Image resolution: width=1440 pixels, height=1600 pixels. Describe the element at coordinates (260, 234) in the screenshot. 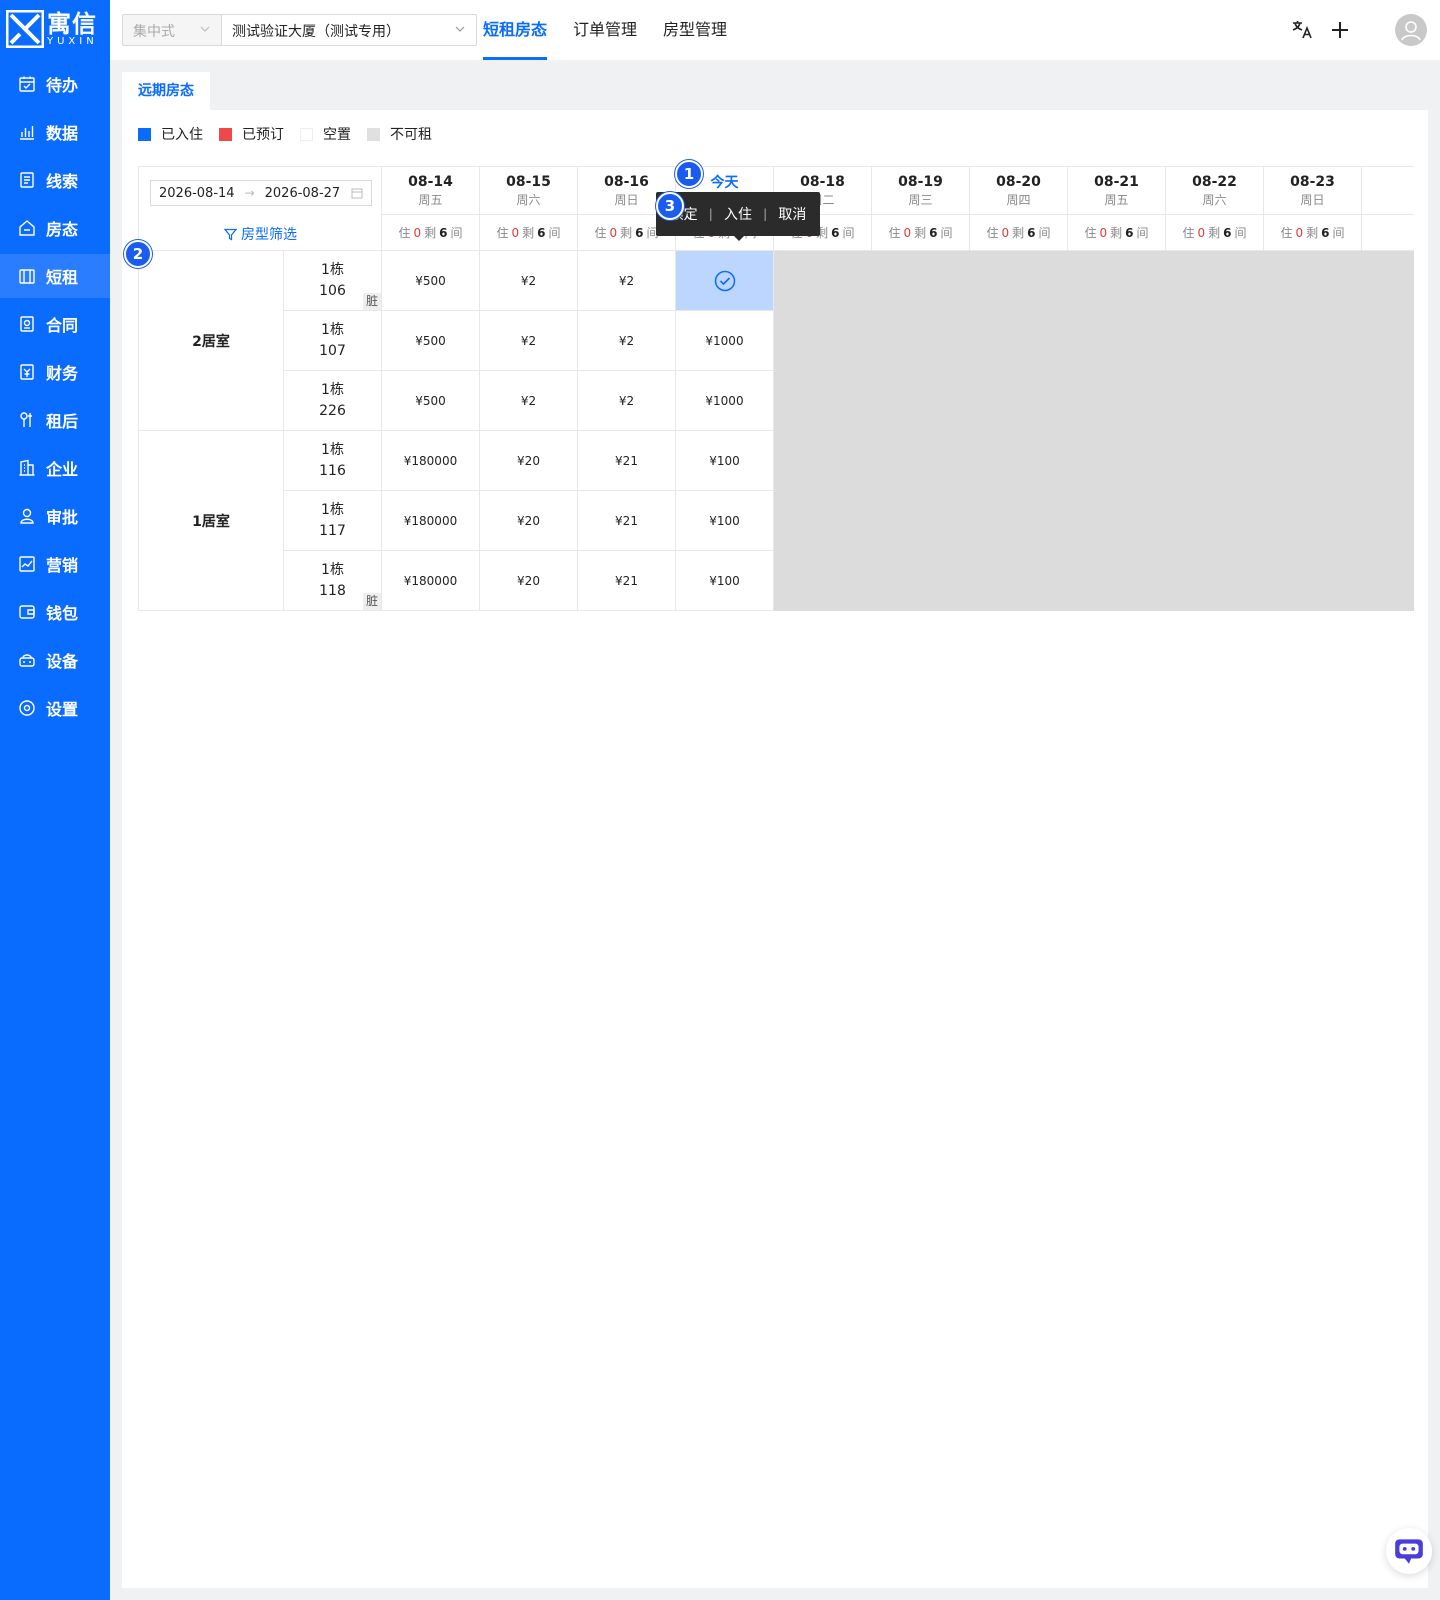

I see `room-type-filter: 房型筛选` at that location.